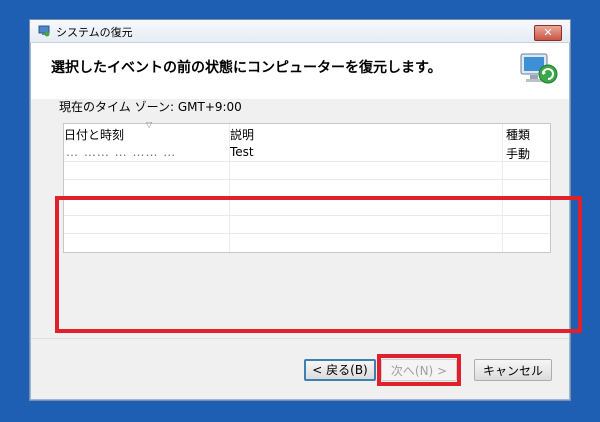 The image size is (600, 422). I want to click on restore-point-type: 手動, so click(518, 154).